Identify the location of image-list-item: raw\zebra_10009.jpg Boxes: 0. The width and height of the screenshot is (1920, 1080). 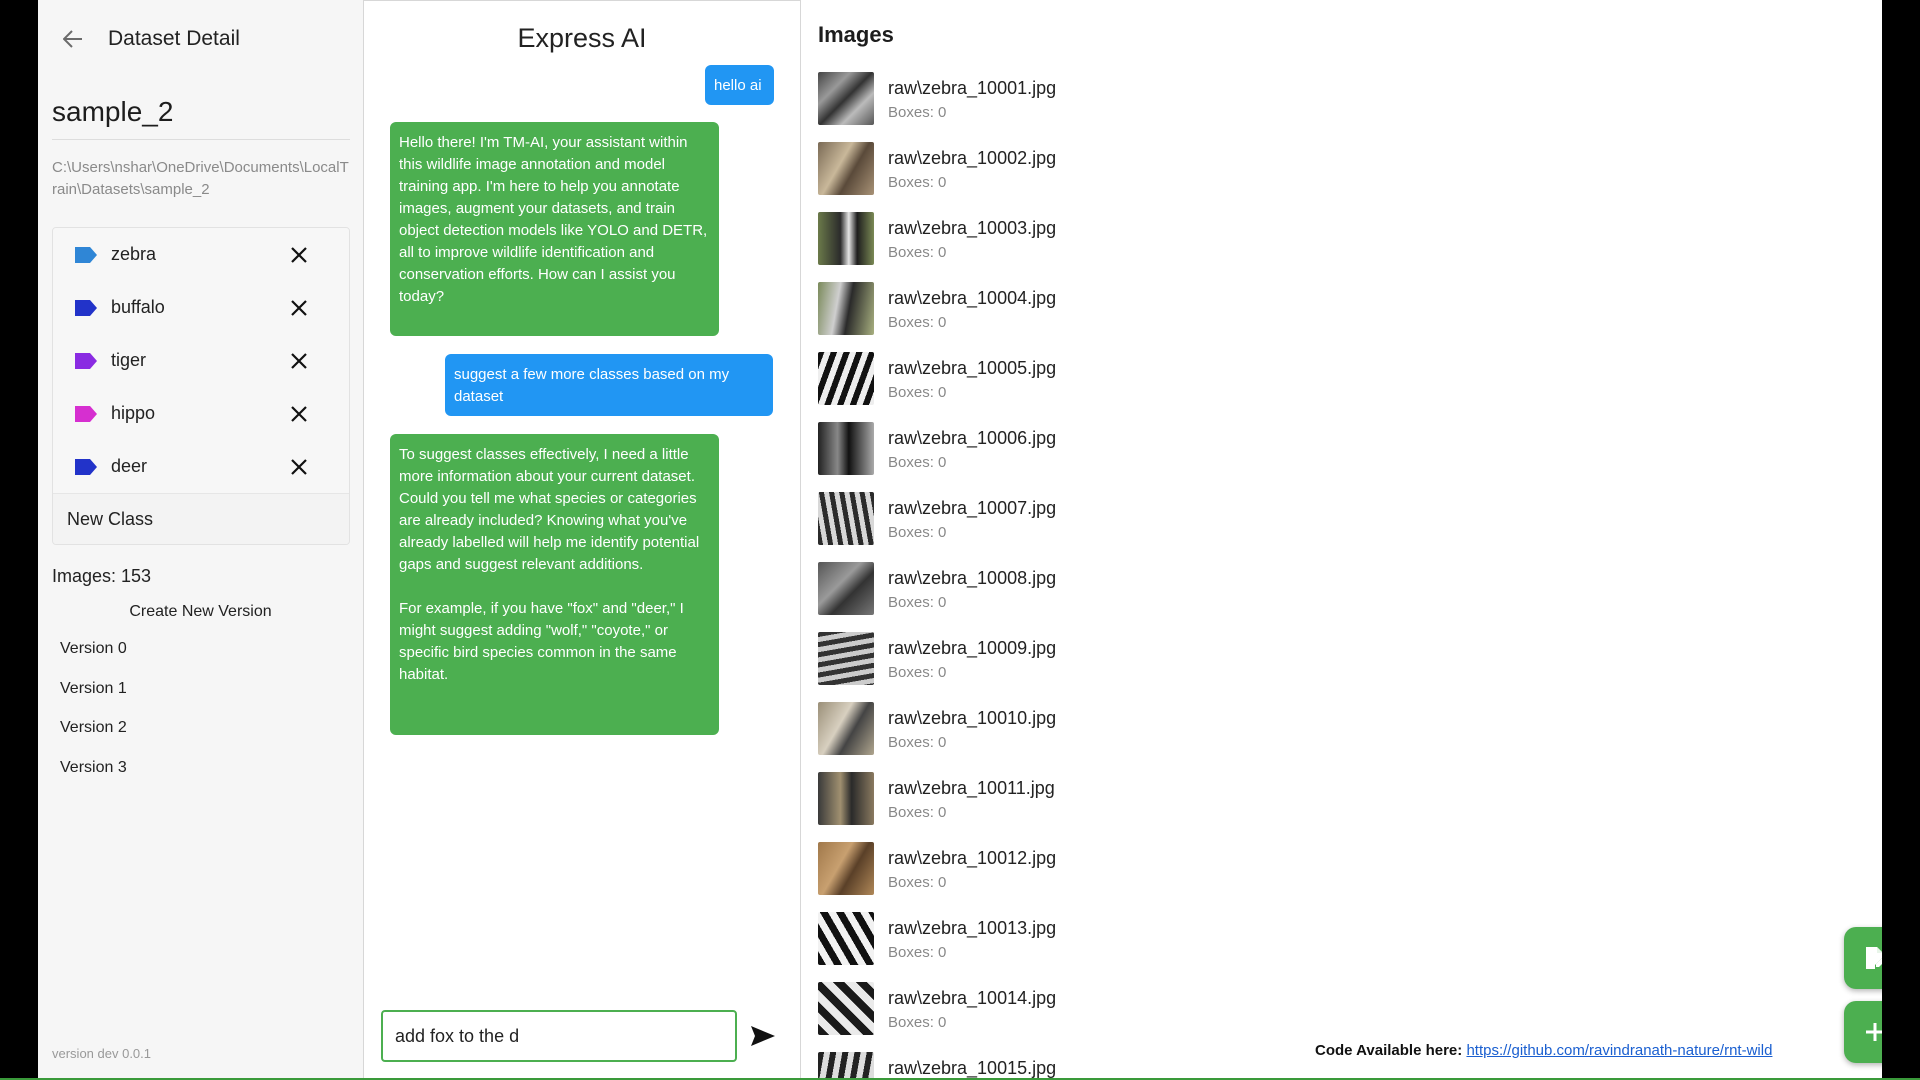
(1118, 660).